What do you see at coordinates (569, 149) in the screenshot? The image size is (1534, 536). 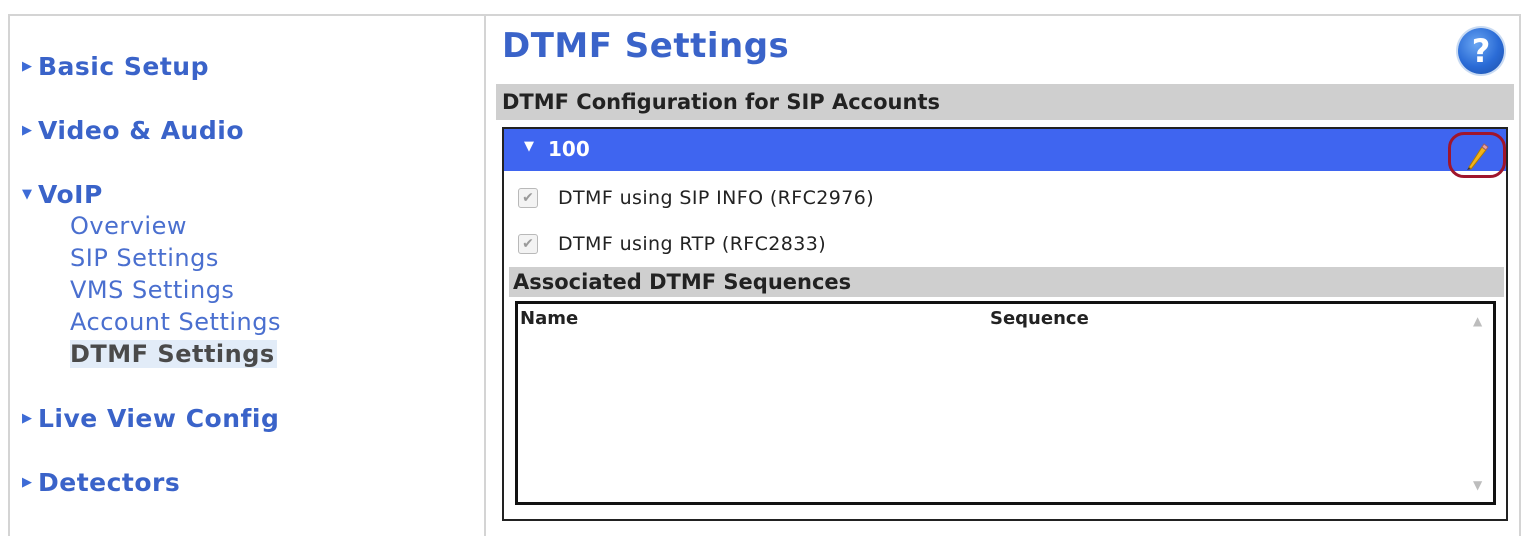 I see `account-number: 100` at bounding box center [569, 149].